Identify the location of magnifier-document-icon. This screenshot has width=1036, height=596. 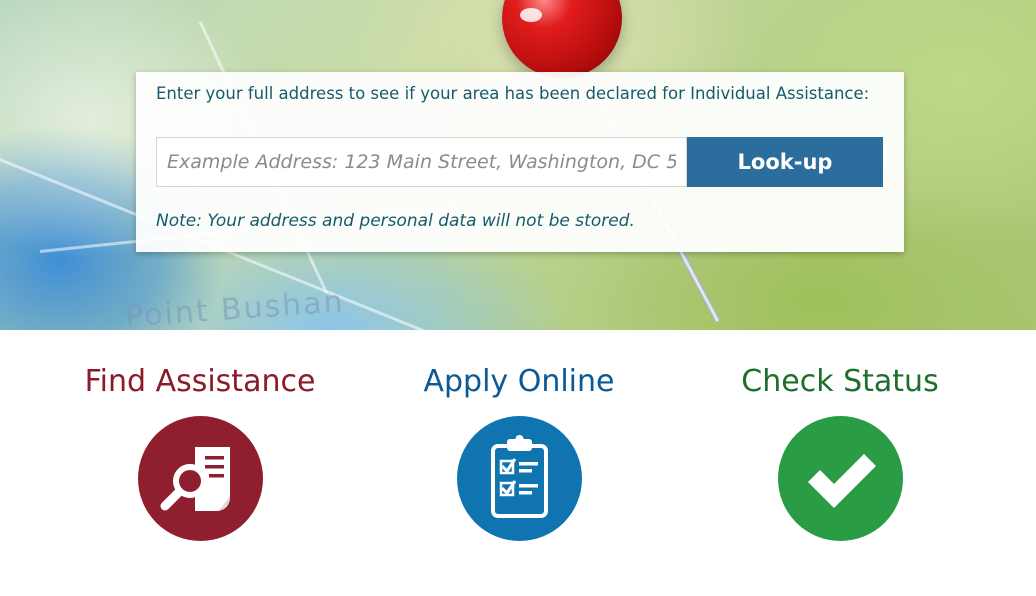
(200, 478).